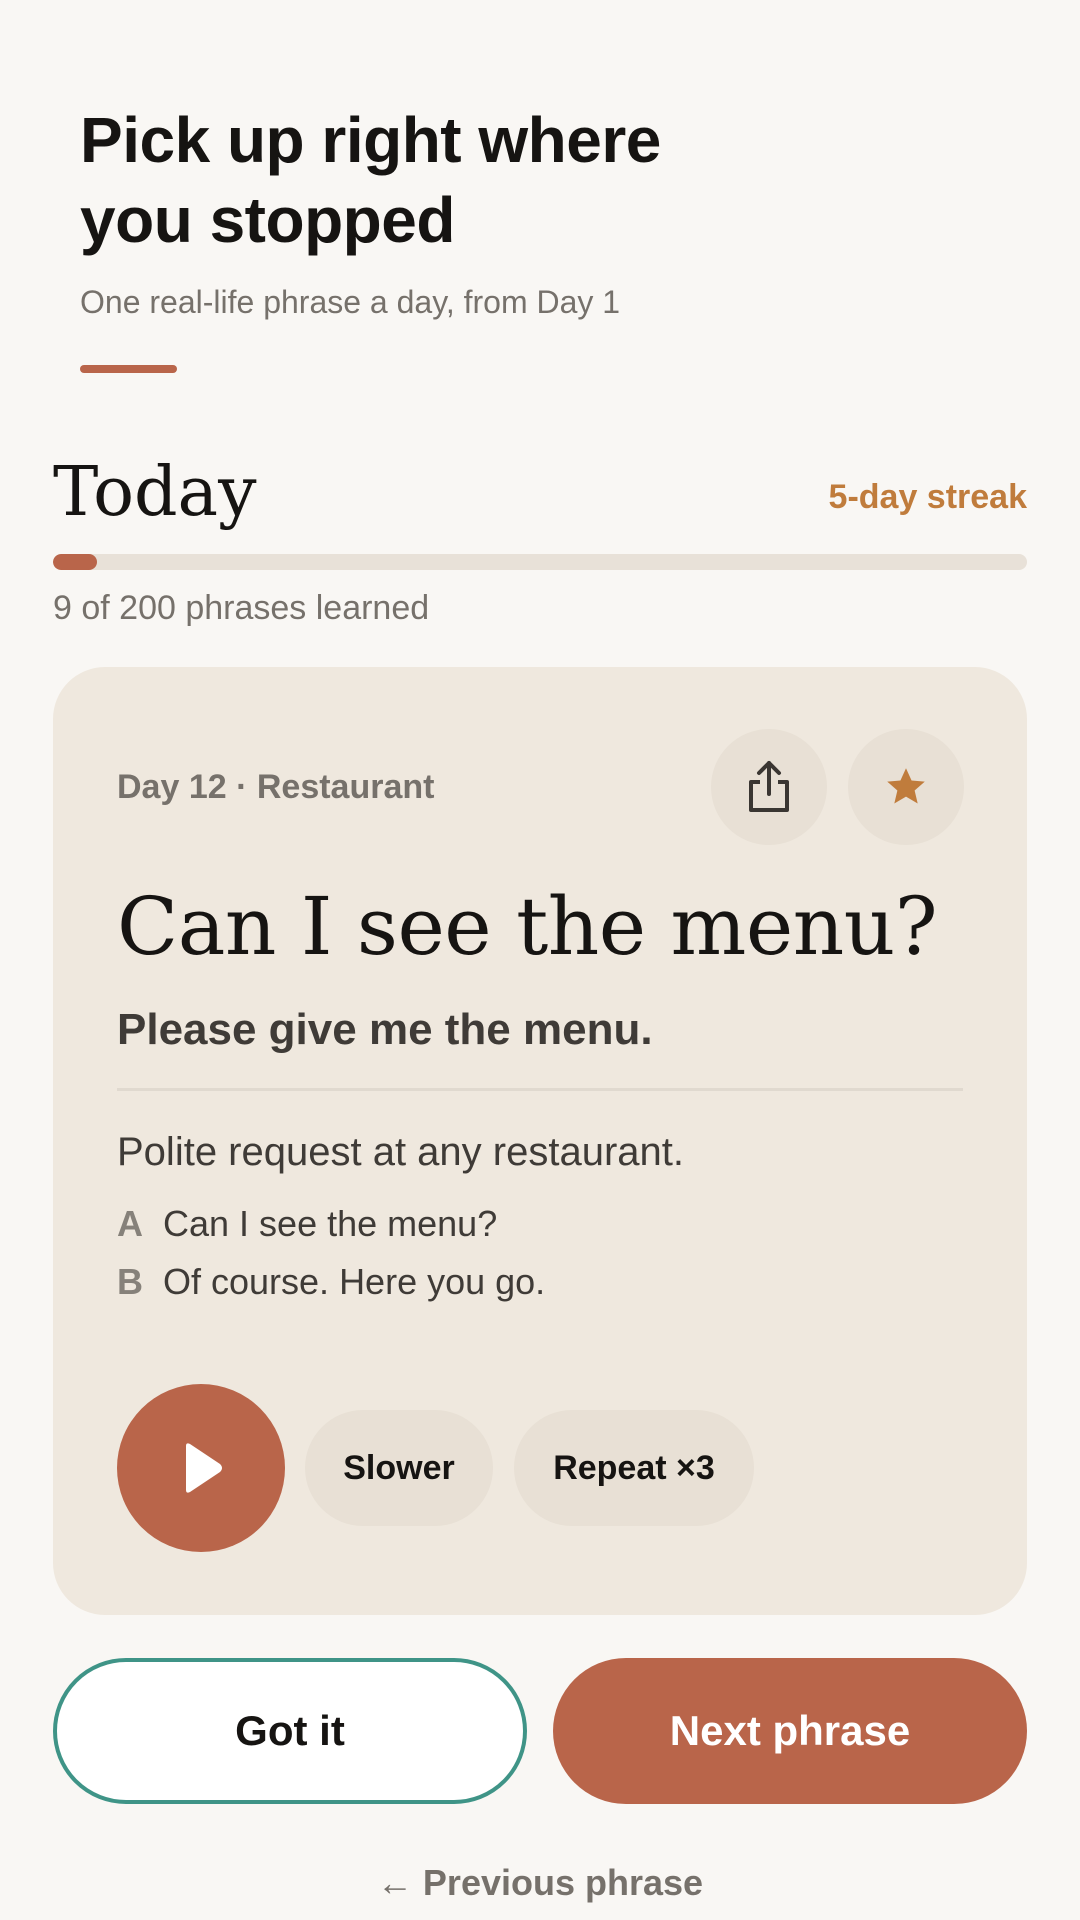  I want to click on next-phrase-button: Next phrase, so click(790, 1731).